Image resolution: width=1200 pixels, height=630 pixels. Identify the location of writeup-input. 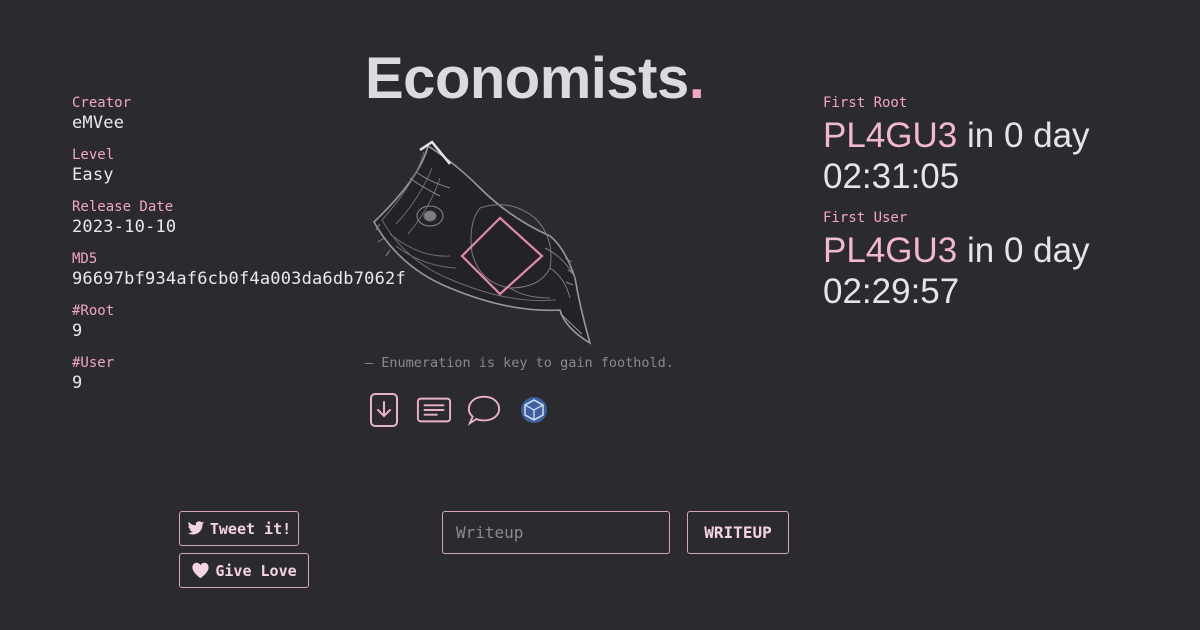
(556, 532).